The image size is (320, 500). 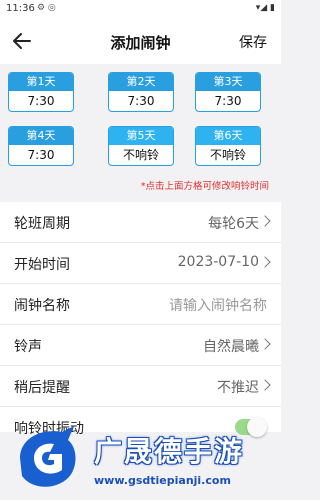 I want to click on status-right-icons: ▾◢ ▮, so click(x=265, y=8).